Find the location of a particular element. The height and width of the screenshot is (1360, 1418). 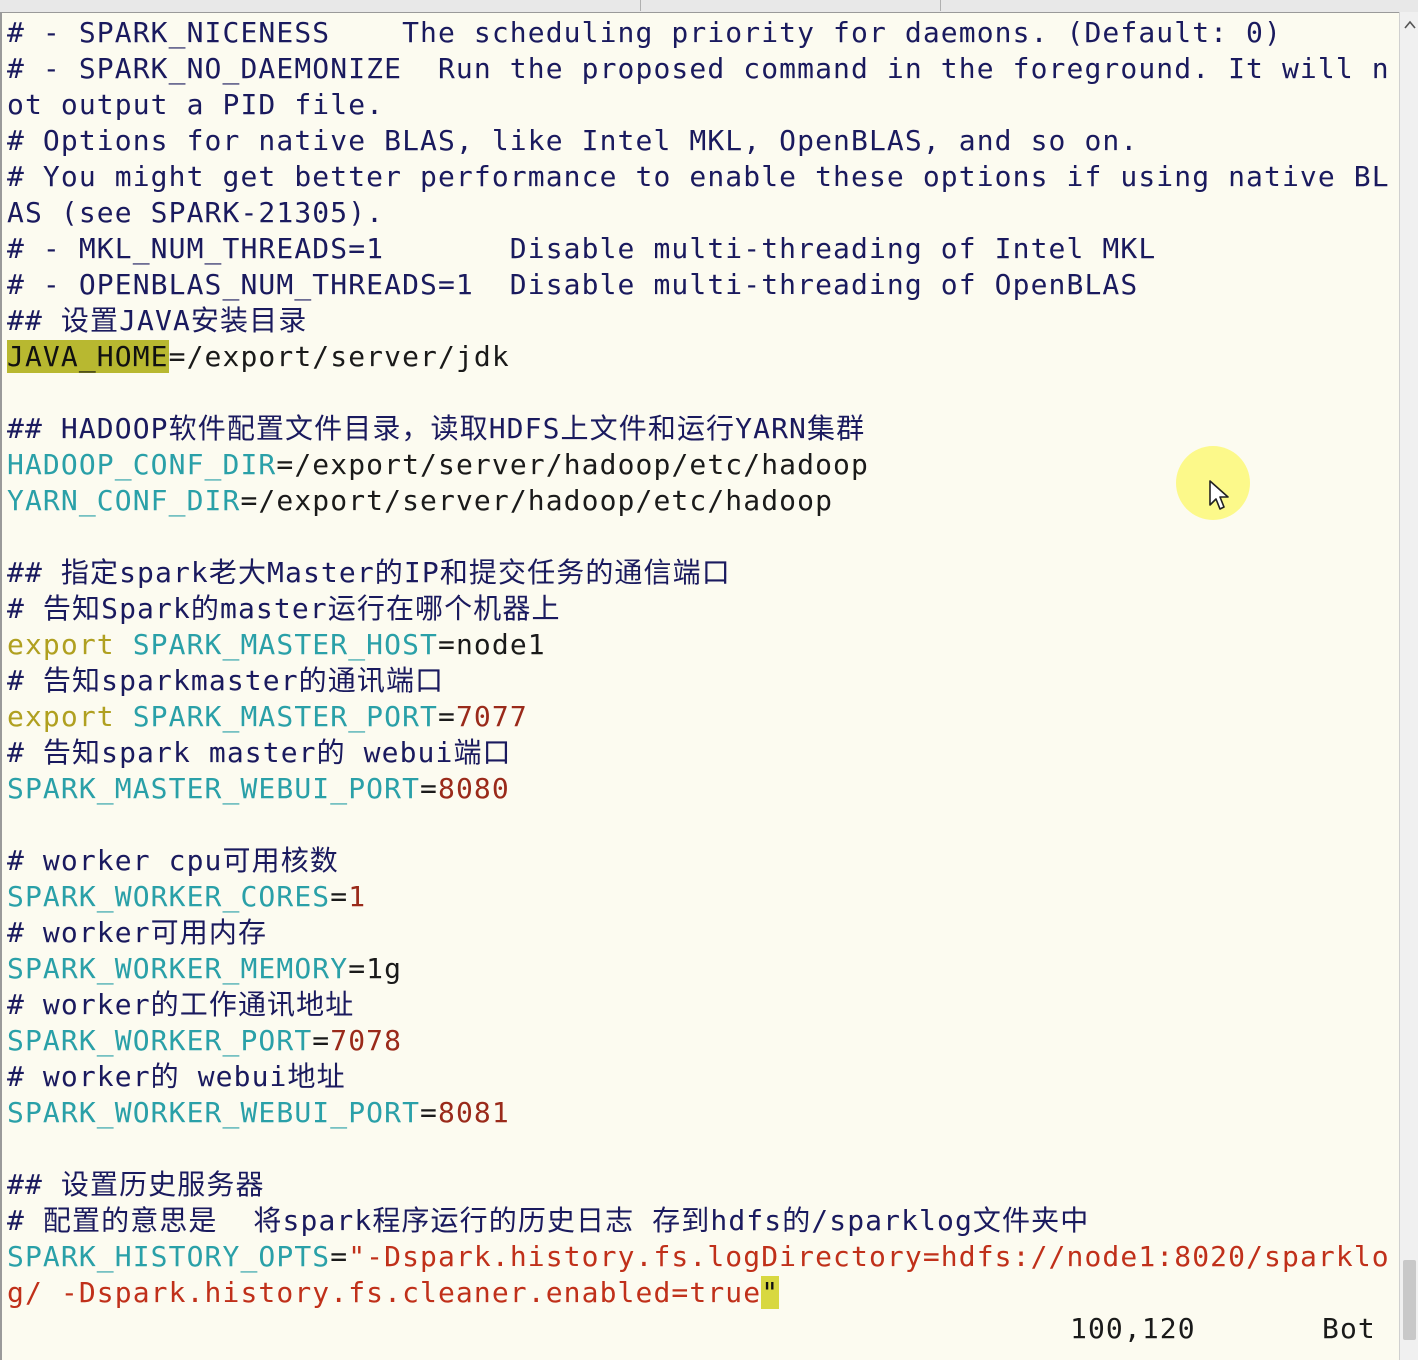

code-token: =1g is located at coordinates (375, 968).